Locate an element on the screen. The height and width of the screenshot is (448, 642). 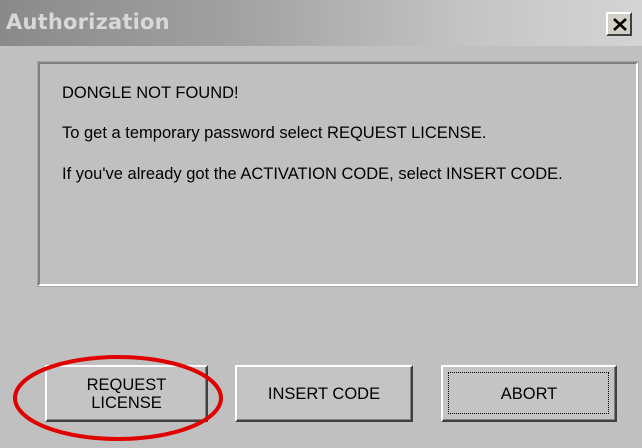
close-button is located at coordinates (619, 24).